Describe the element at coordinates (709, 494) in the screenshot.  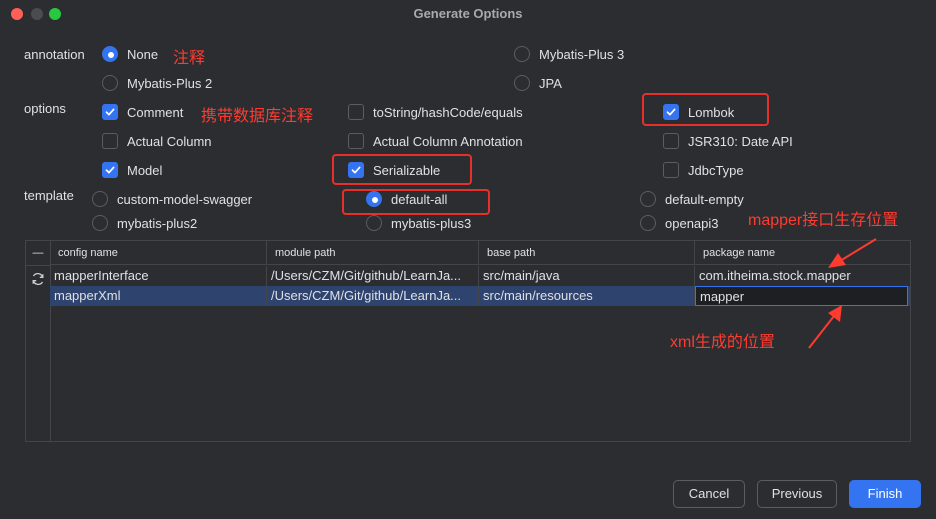
I see `cancel-button: Cancel` at that location.